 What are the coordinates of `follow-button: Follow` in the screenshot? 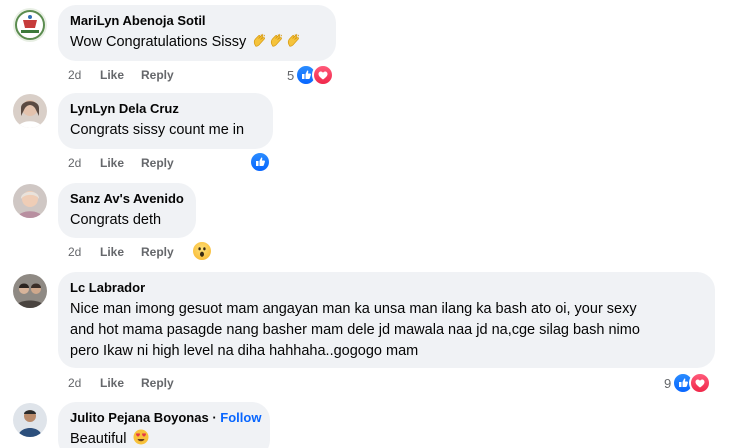 It's located at (240, 417).